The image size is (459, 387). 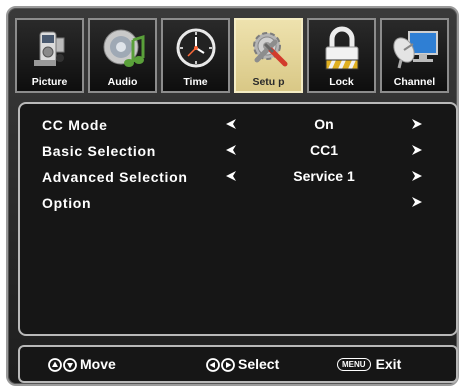 I want to click on exit-hint: MENU Exit, so click(x=369, y=364).